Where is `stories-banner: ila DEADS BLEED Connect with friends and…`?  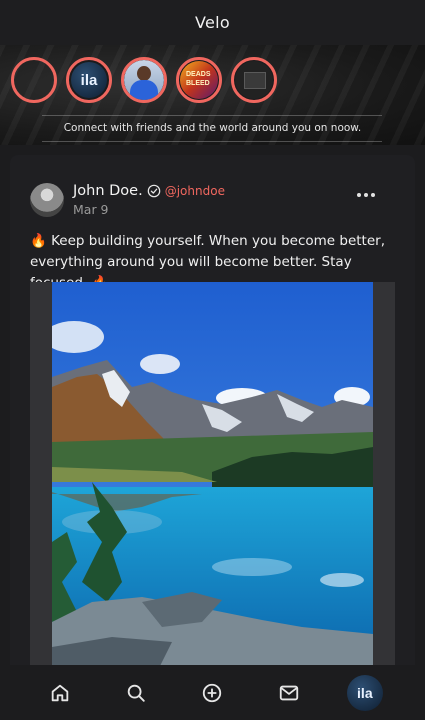
stories-banner: ila DEADS BLEED Connect with friends and… is located at coordinates (212, 95).